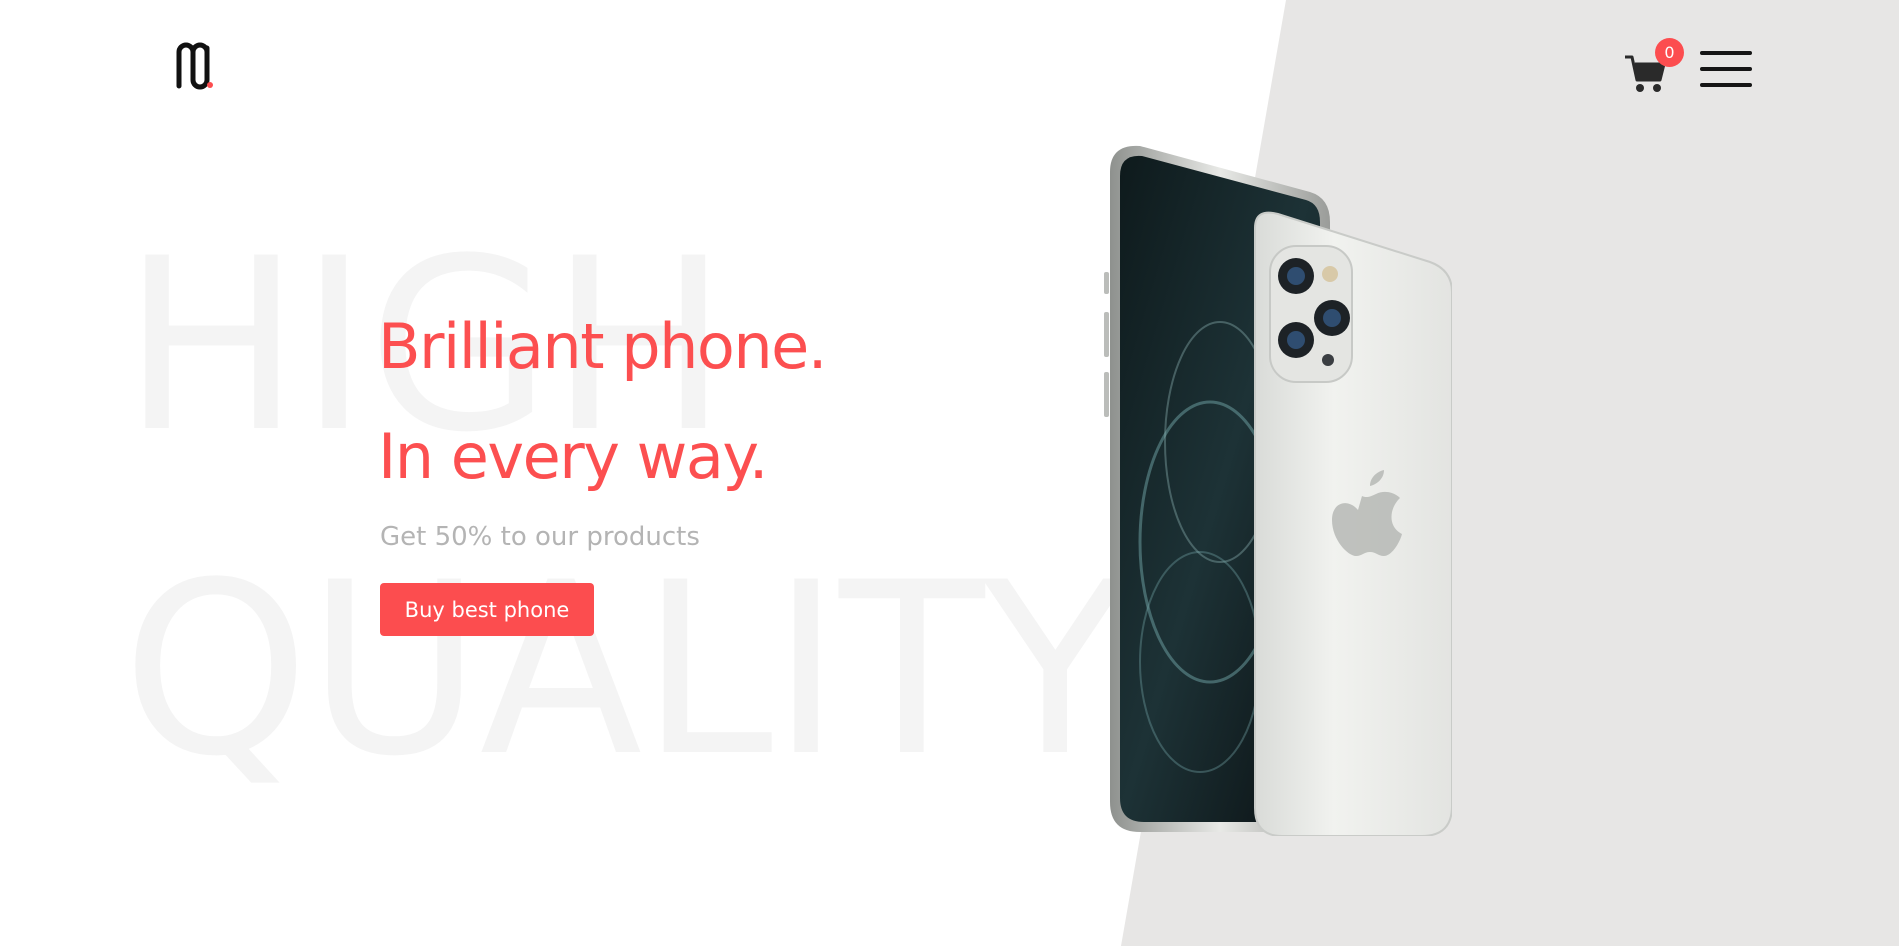 Image resolution: width=1899 pixels, height=946 pixels. Describe the element at coordinates (602, 346) in the screenshot. I see `hero-title-line1: Brilliant phone.` at that location.